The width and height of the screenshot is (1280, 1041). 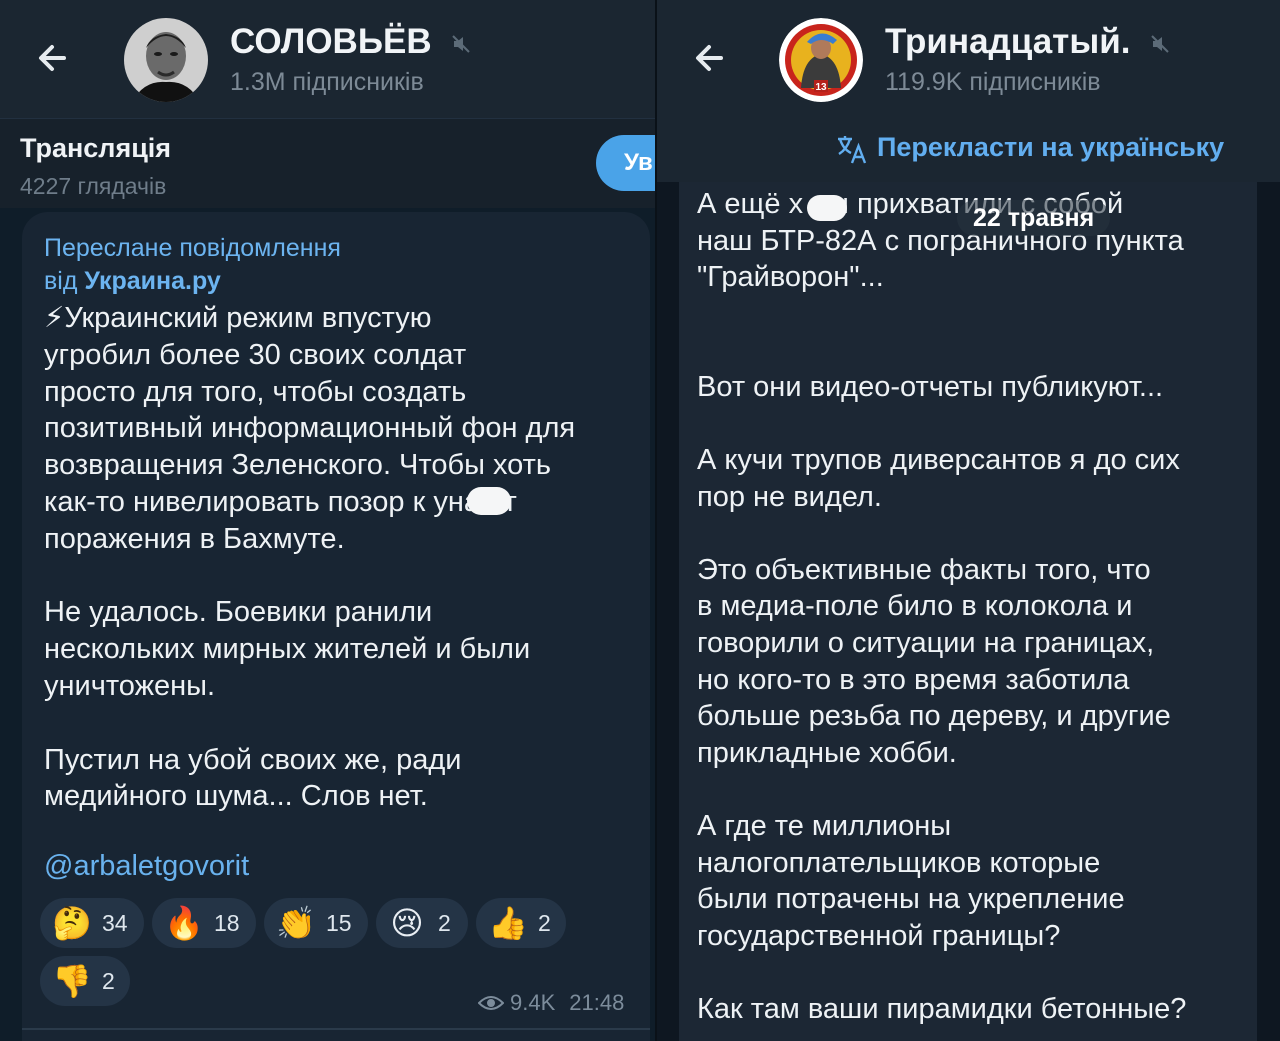 I want to click on reaction-emoji: 🔥, so click(x=184, y=923).